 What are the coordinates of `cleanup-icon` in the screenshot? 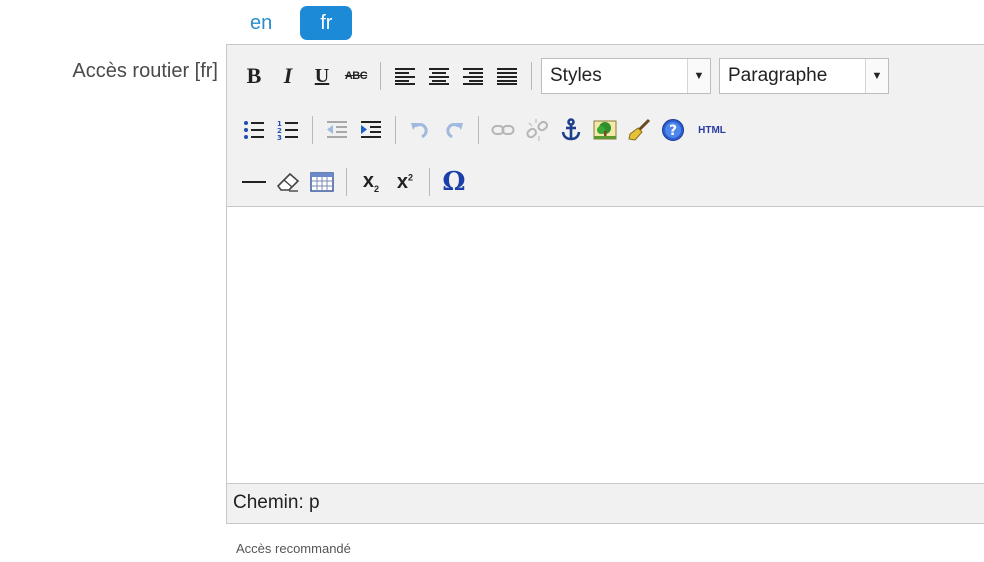 It's located at (639, 129).